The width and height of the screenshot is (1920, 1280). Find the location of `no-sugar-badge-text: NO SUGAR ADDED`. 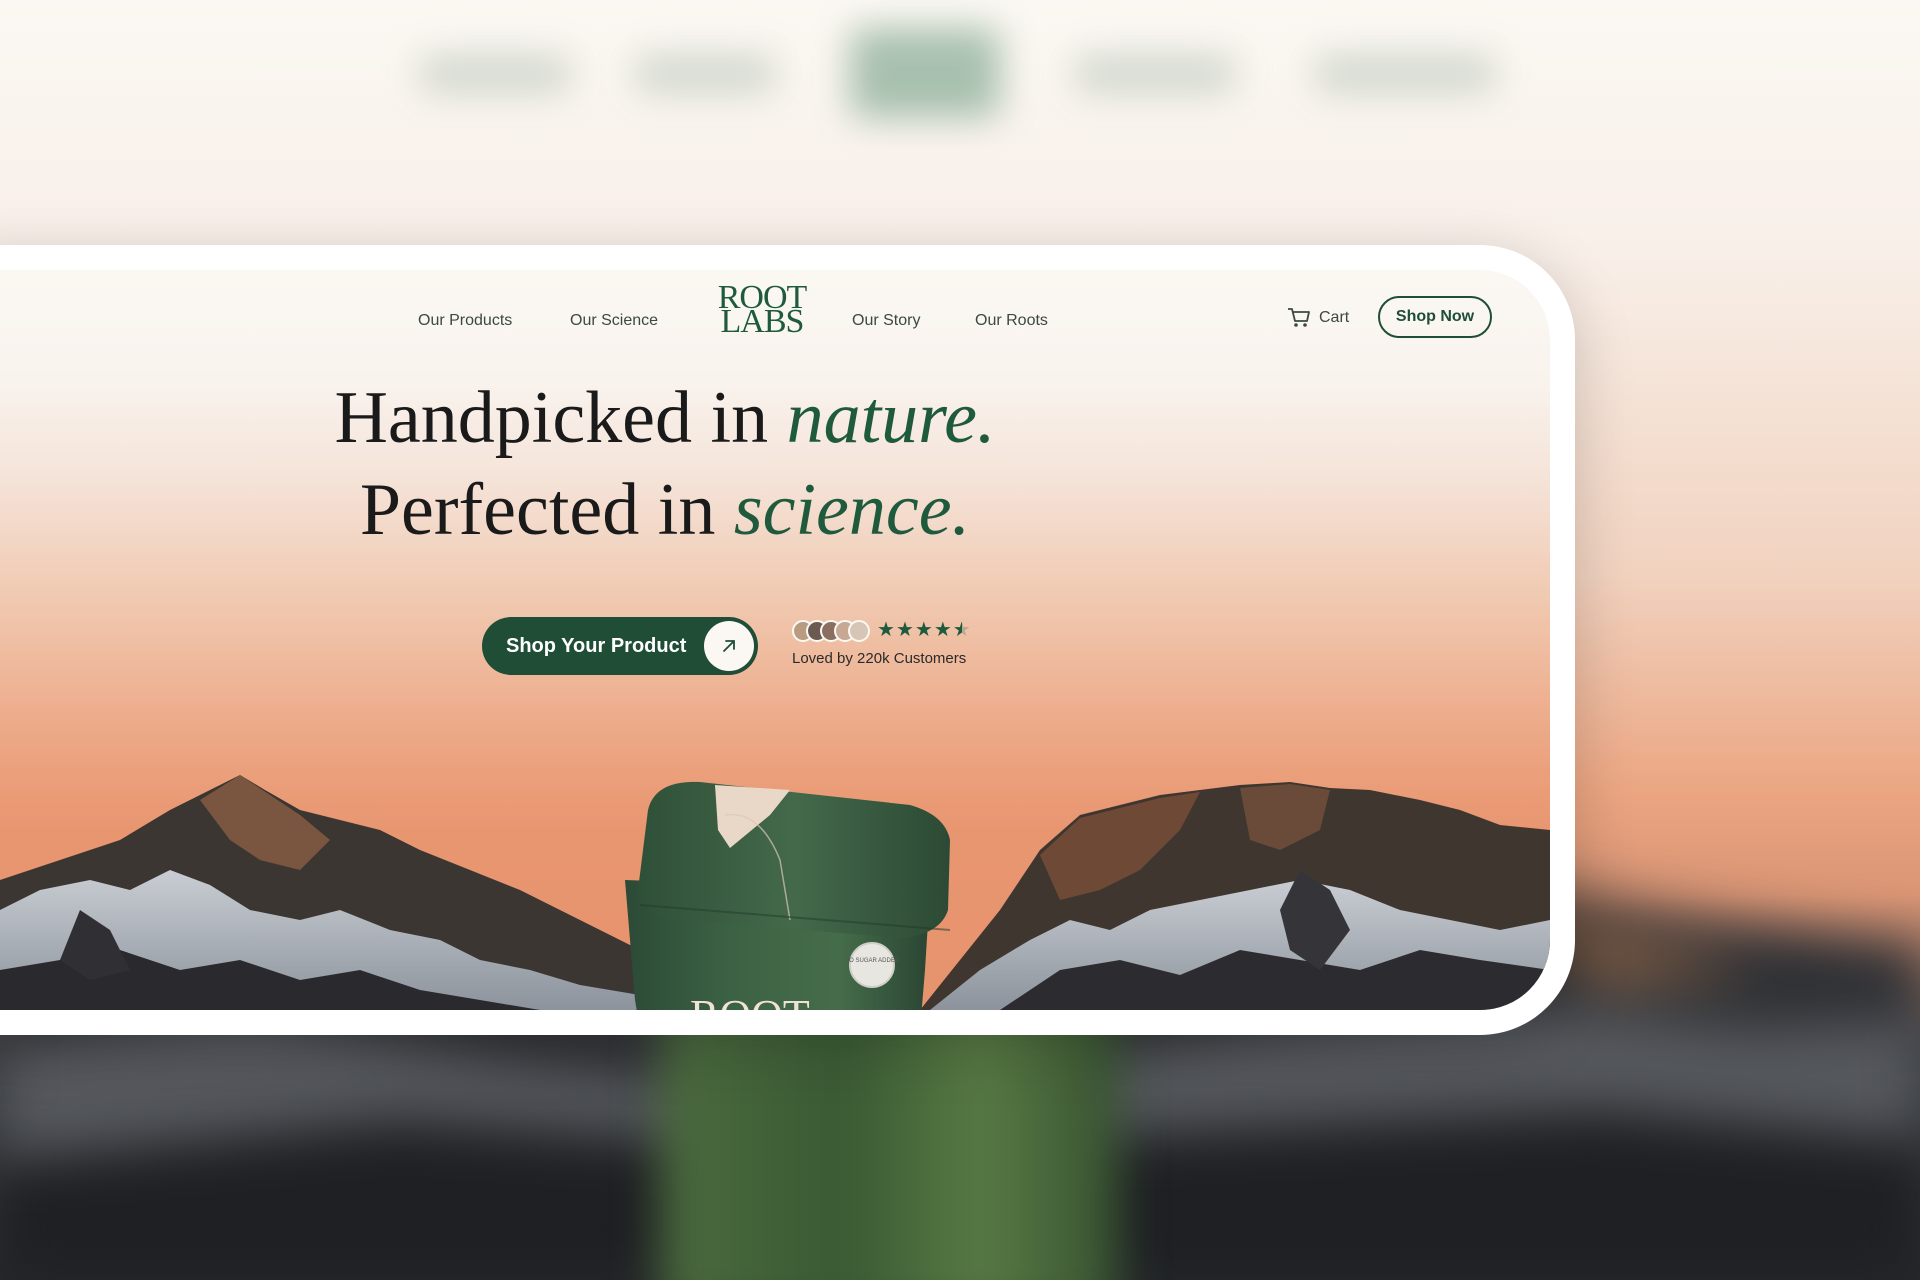

no-sugar-badge-text: NO SUGAR ADDED is located at coordinates (872, 961).